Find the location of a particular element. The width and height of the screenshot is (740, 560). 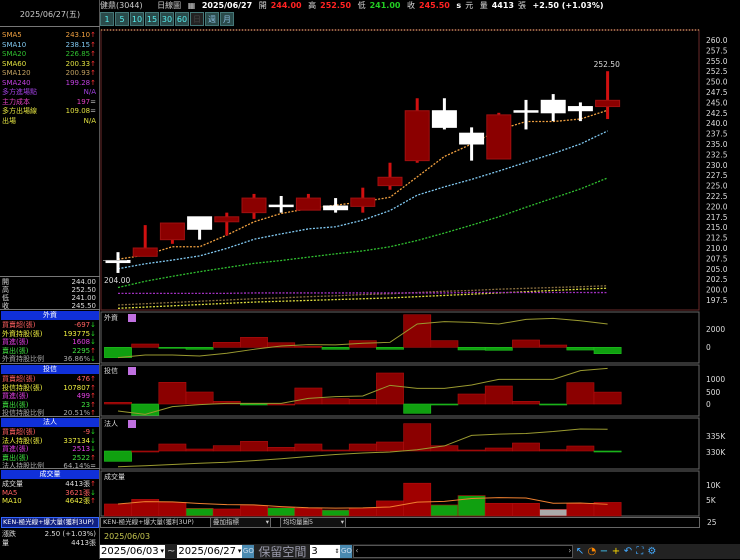

clock-icon: ◔ is located at coordinates (591, 551).